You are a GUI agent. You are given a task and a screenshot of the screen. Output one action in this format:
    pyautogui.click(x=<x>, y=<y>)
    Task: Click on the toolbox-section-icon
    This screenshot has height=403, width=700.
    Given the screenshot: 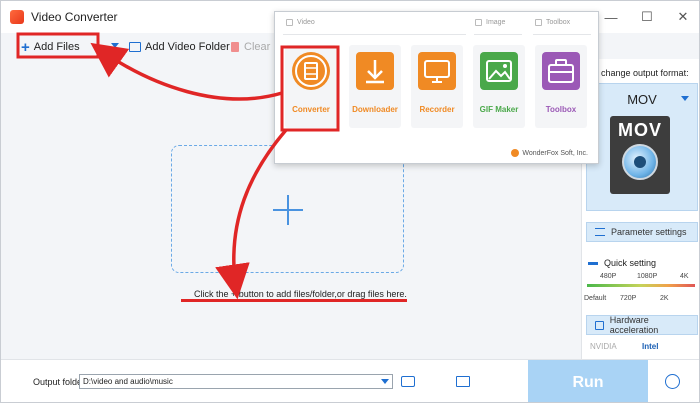 What is the action you would take?
    pyautogui.click(x=538, y=22)
    